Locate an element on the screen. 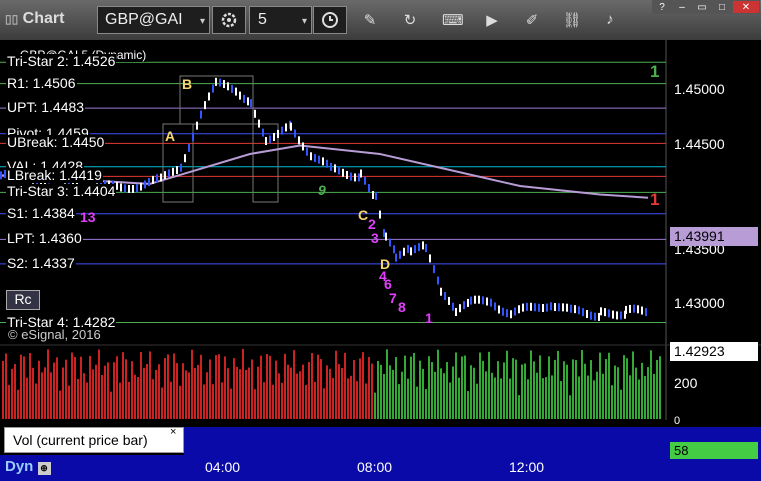 Image resolution: width=761 pixels, height=481 pixels. refresh-icon: ↻ is located at coordinates (410, 20).